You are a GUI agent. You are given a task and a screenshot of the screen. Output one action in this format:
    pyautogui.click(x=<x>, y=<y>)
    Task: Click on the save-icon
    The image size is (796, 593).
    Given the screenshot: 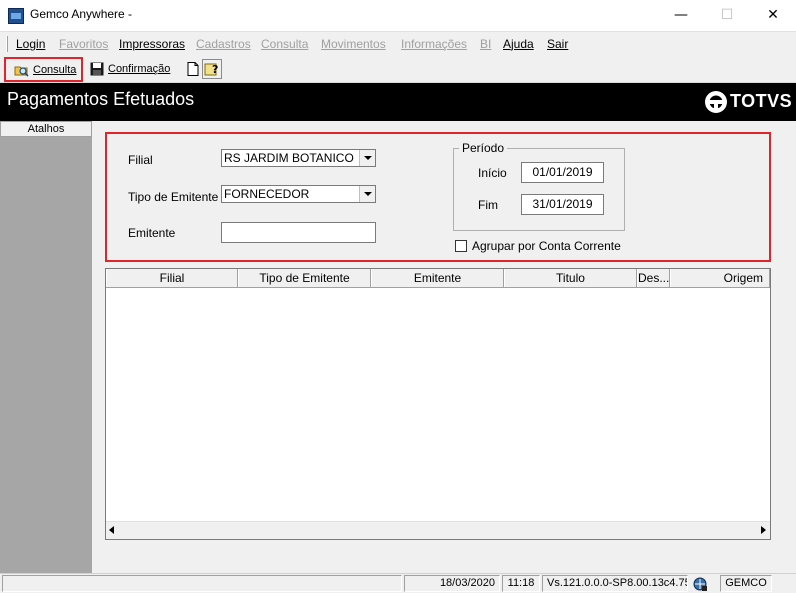 What is the action you would take?
    pyautogui.click(x=97, y=69)
    